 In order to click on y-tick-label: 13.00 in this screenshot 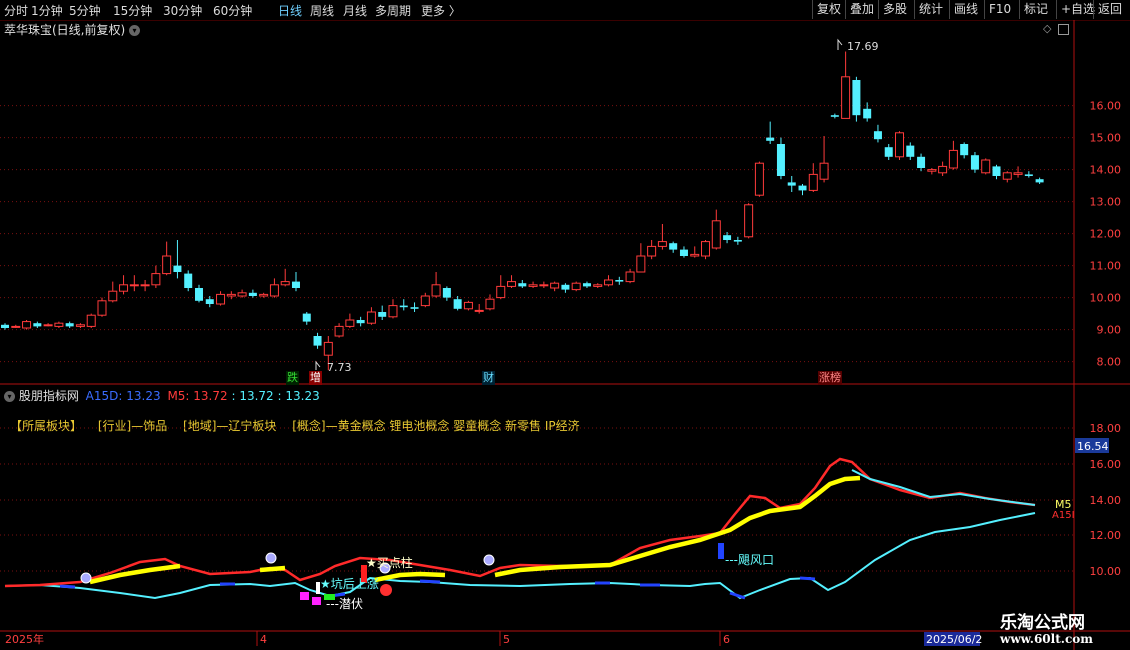, I will do `click(1106, 202)`.